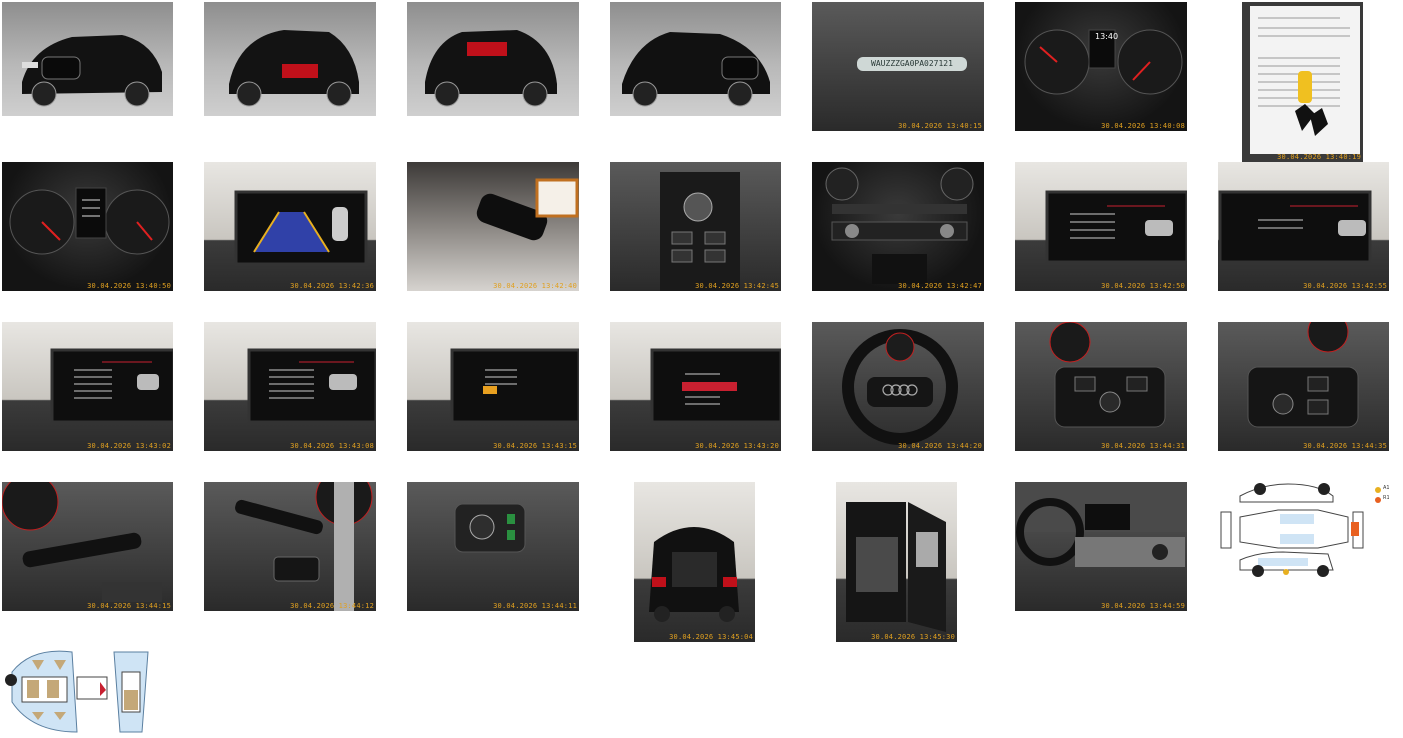 The image size is (1403, 738). I want to click on photo-center-console-controls: 30.04.2026 13:42:45, so click(695, 226).